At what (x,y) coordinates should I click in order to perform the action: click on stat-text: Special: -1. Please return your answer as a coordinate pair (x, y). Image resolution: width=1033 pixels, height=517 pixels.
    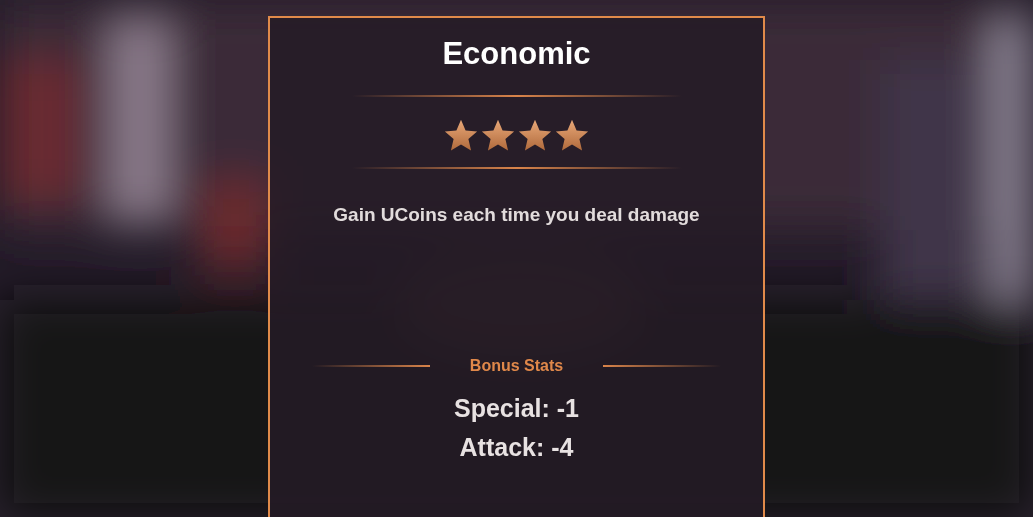
    Looking at the image, I should click on (516, 408).